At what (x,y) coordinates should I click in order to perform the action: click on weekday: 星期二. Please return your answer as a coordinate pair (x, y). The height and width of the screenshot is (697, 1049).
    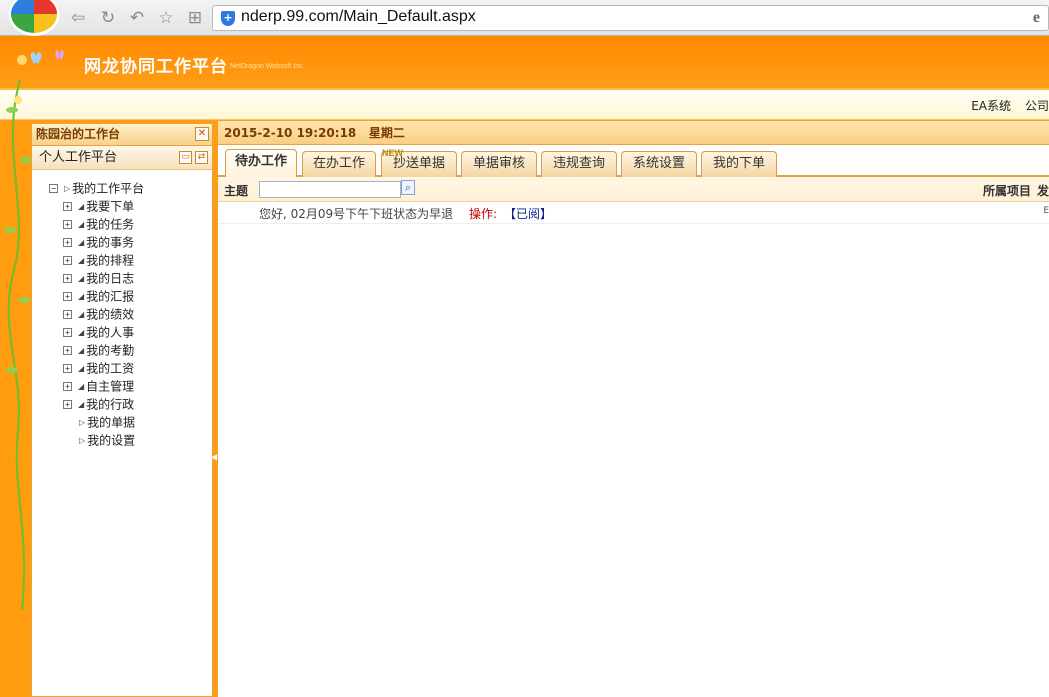
    Looking at the image, I should click on (386, 133).